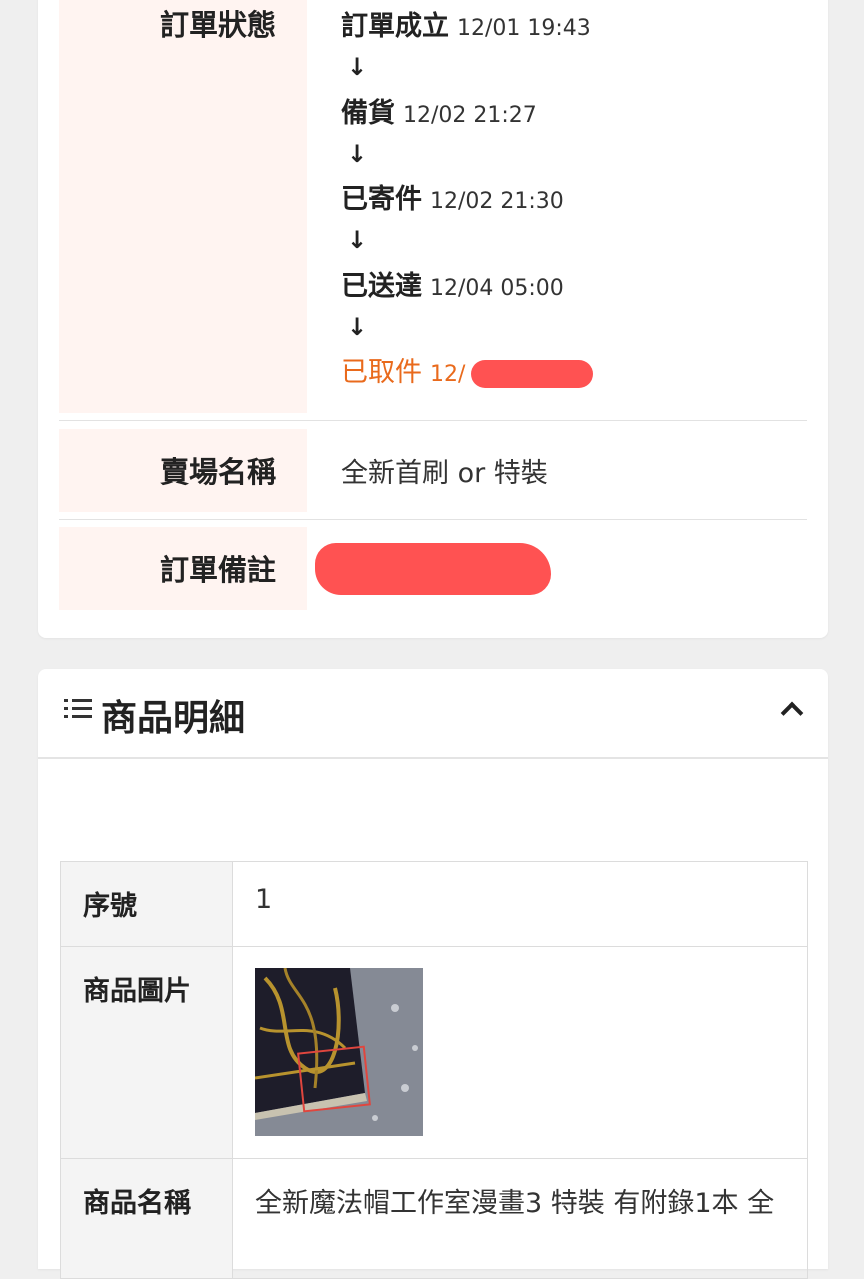 The width and height of the screenshot is (864, 1279). I want to click on order-note-label: 訂單備註, so click(217, 570).